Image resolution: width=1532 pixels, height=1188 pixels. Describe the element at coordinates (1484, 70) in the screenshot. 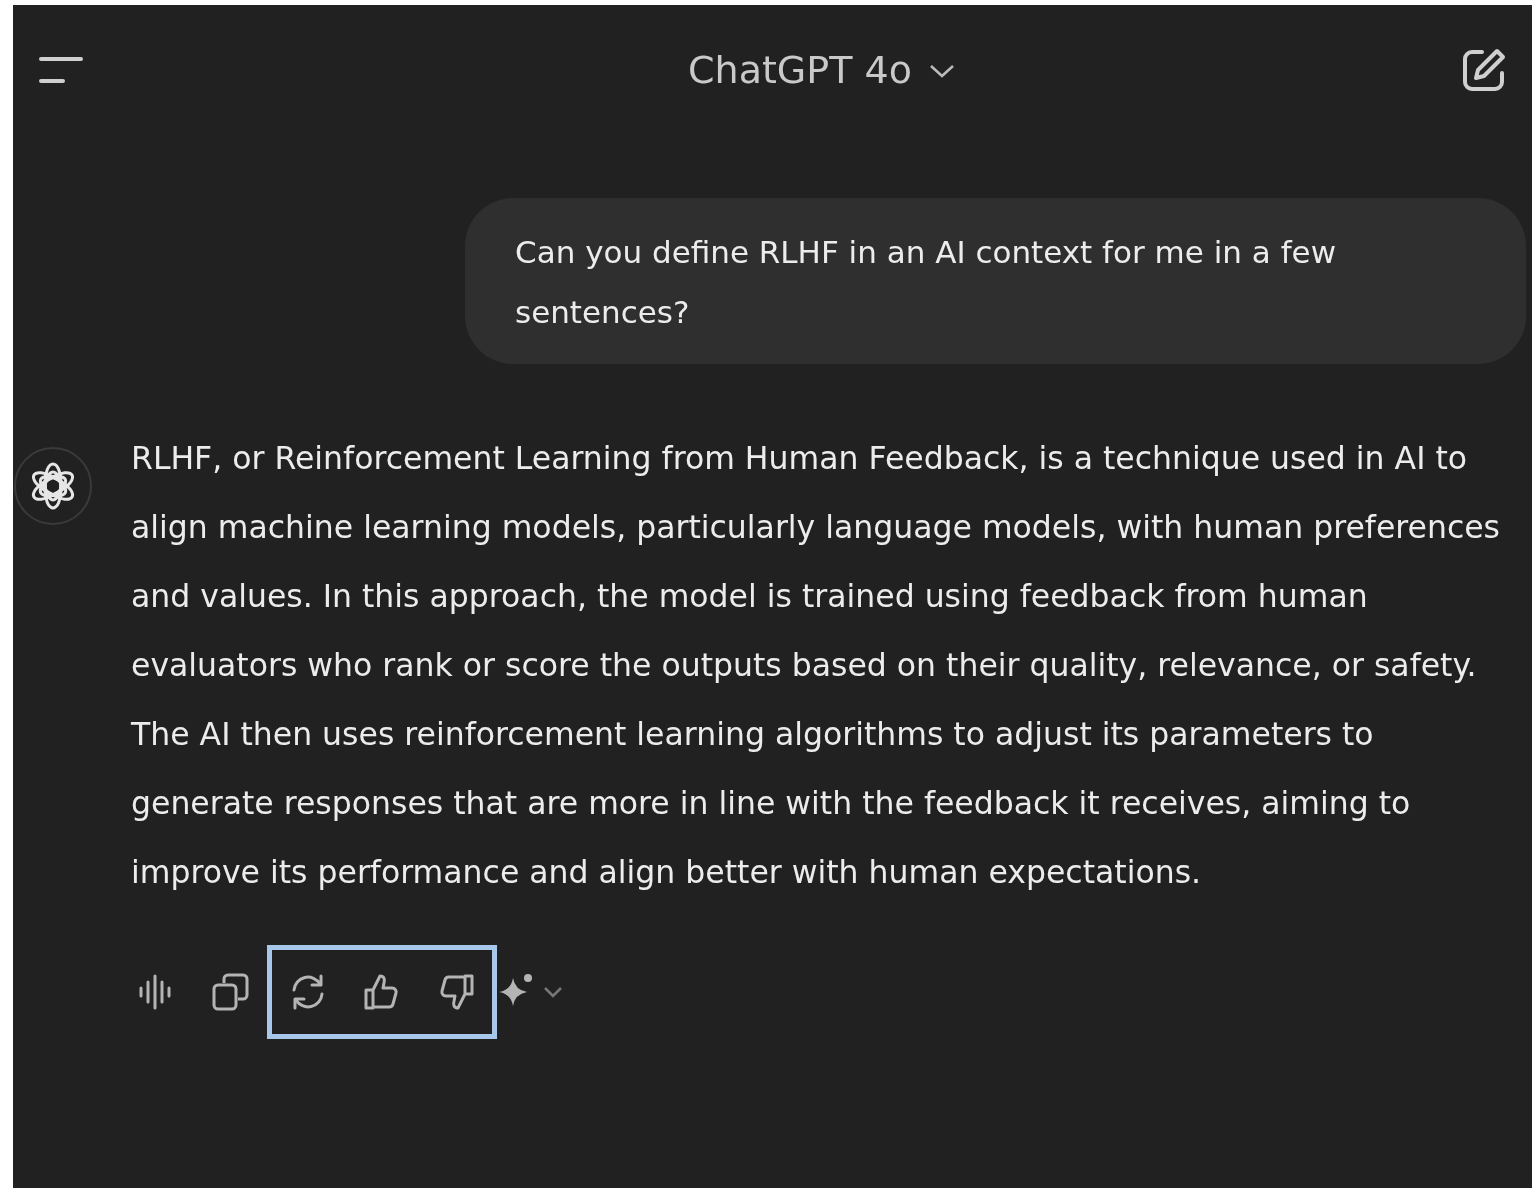

I see `new-chat-icon` at that location.